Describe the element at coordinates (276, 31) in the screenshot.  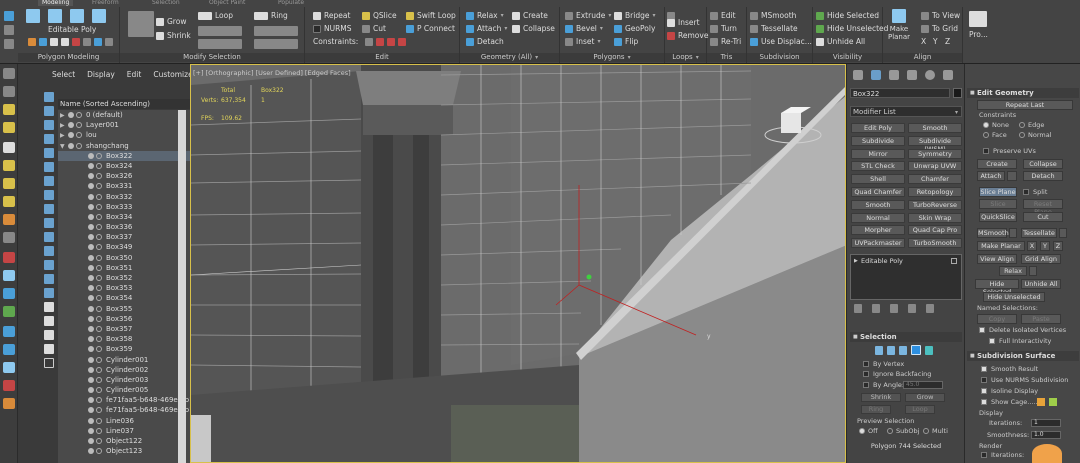
I see `ring-mode-icon` at that location.